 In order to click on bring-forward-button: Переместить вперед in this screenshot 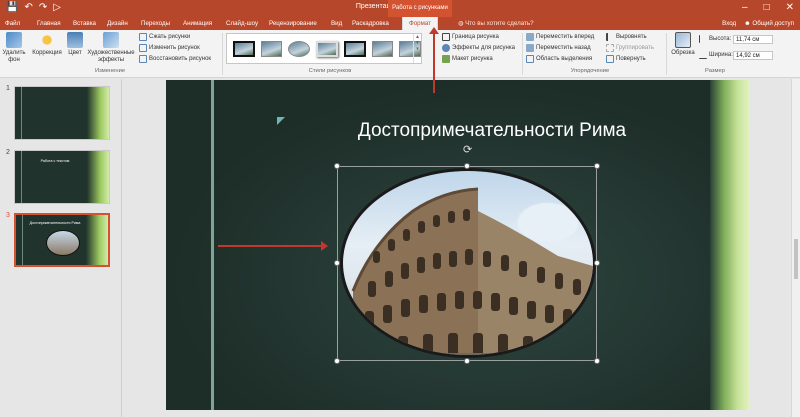, I will do `click(560, 37)`.